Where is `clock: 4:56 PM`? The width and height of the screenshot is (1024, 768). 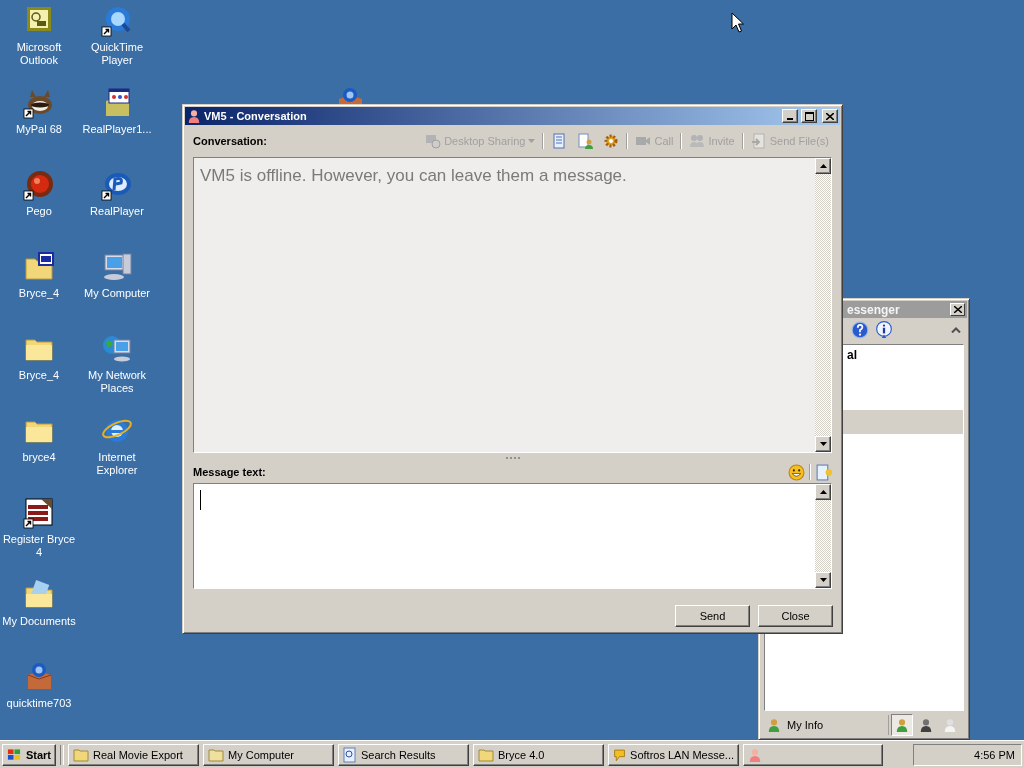 clock: 4:56 PM is located at coordinates (994, 754).